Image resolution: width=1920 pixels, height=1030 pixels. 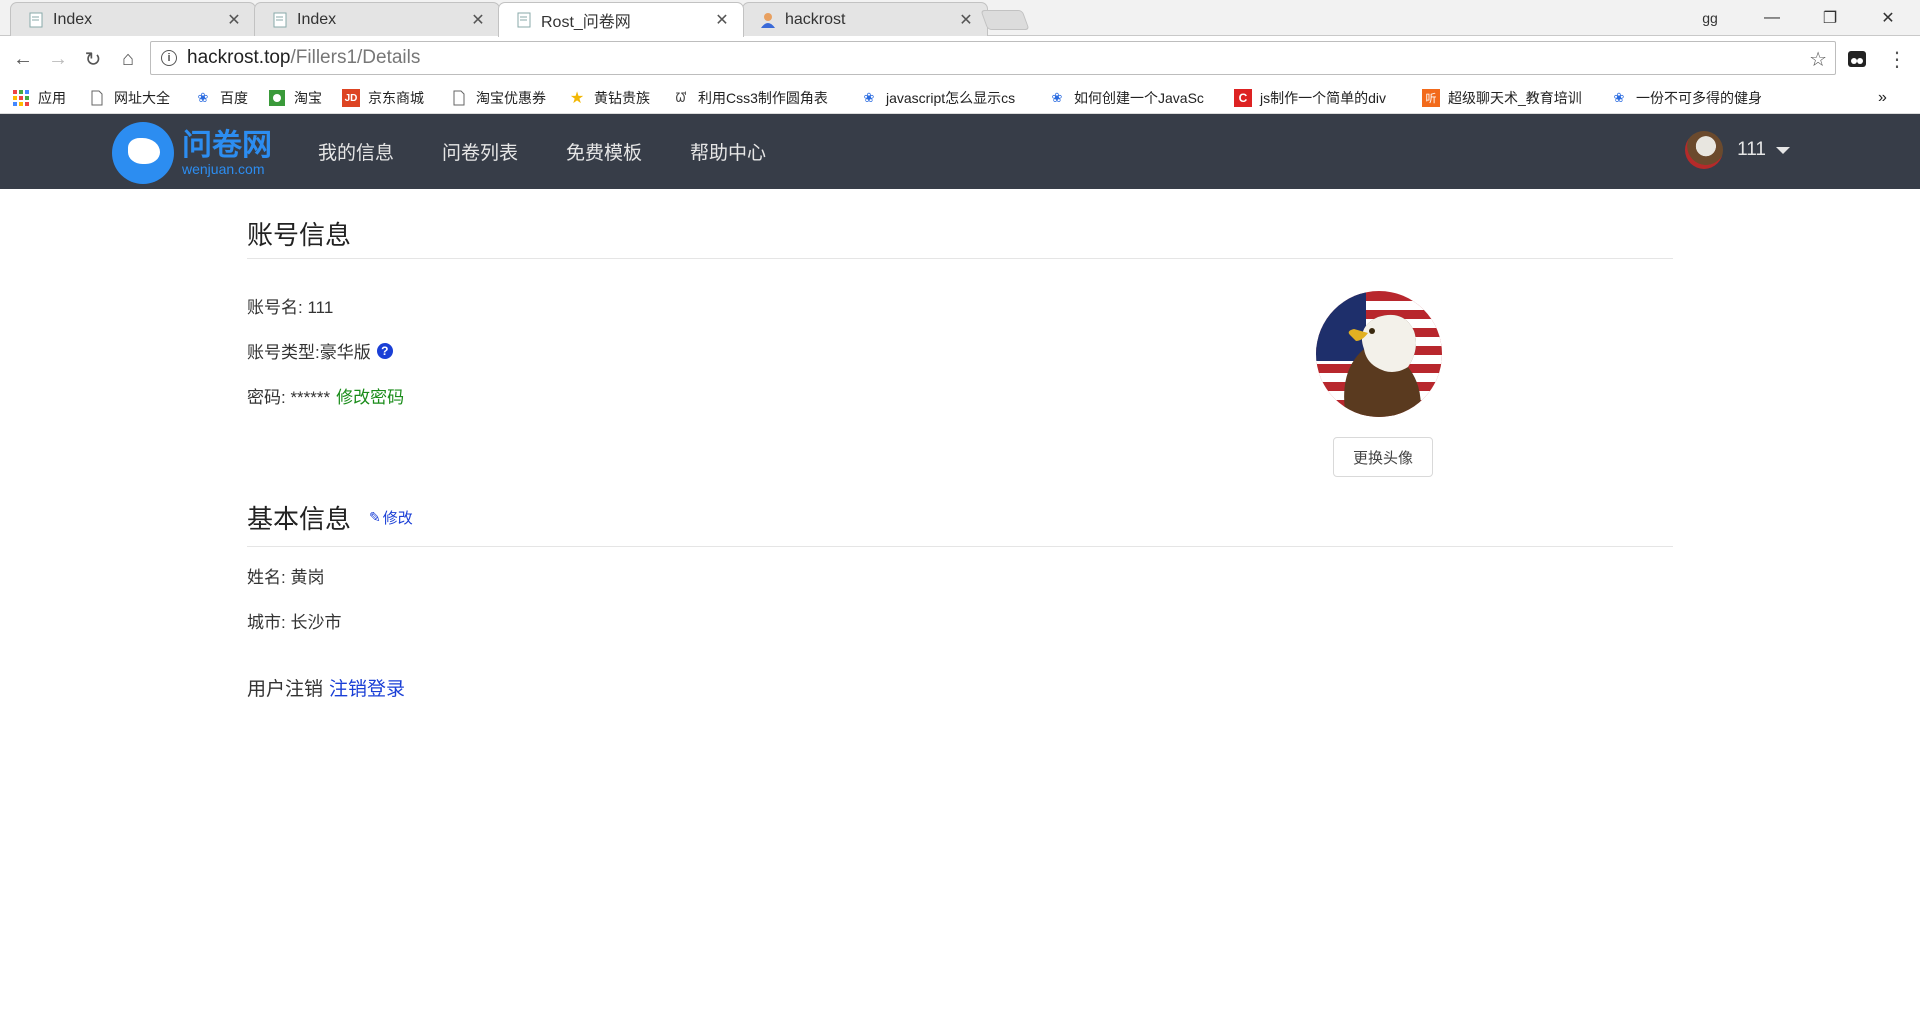 I want to click on bookmark-item: 淘宝, so click(x=295, y=98).